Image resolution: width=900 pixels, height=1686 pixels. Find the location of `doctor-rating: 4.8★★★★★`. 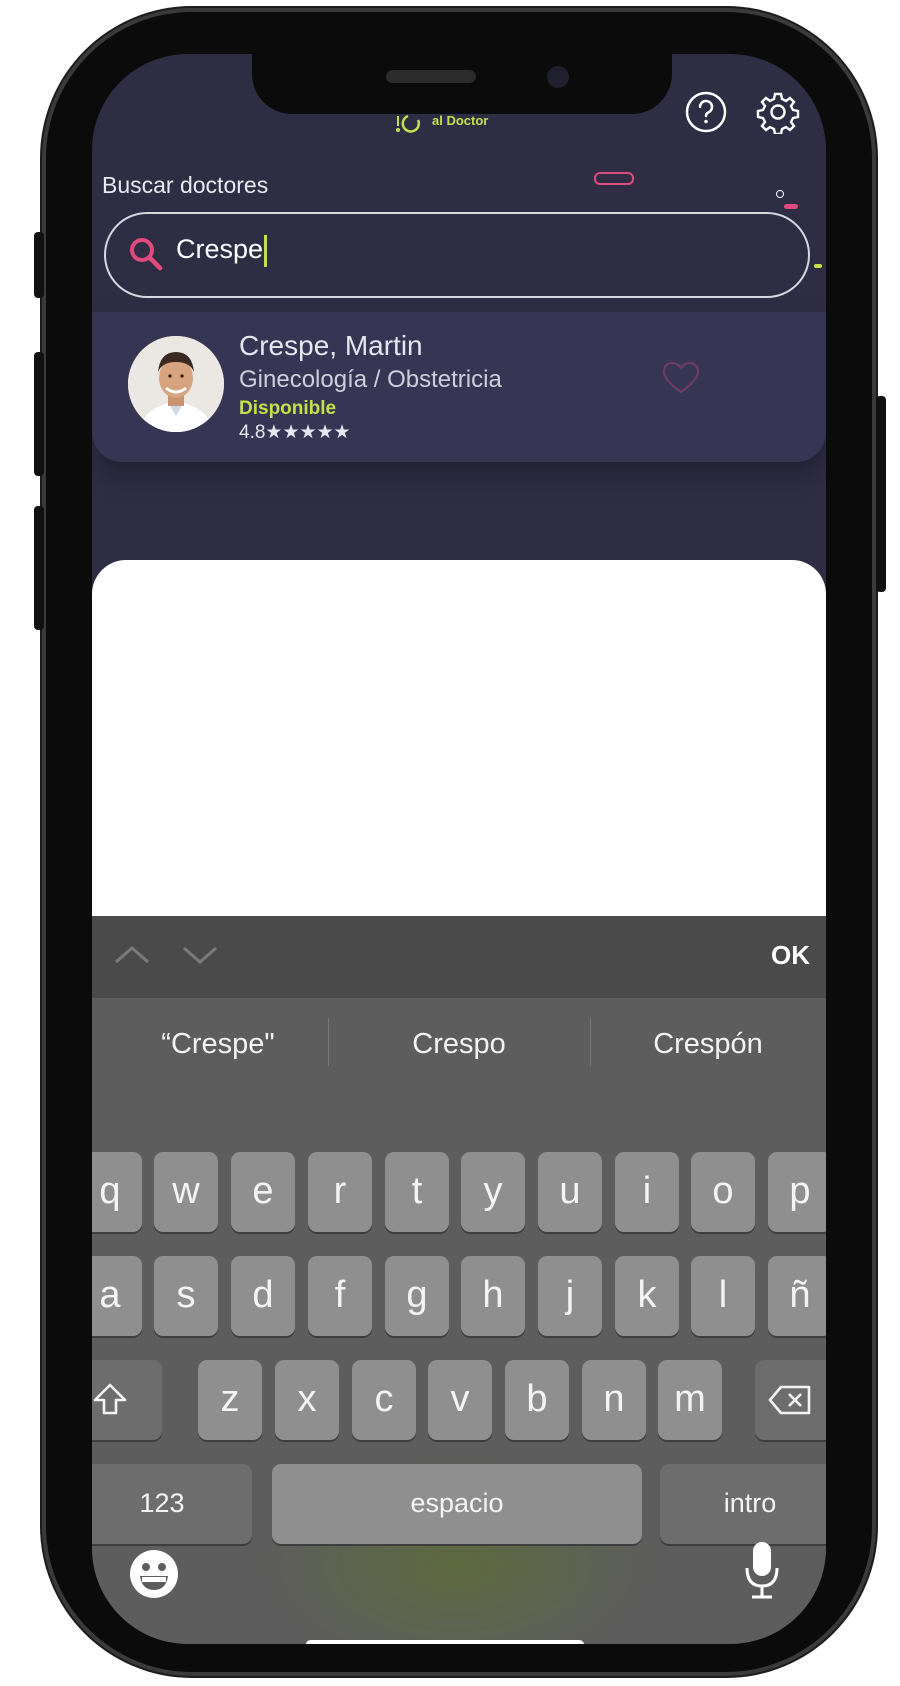

doctor-rating: 4.8★★★★★ is located at coordinates (295, 432).